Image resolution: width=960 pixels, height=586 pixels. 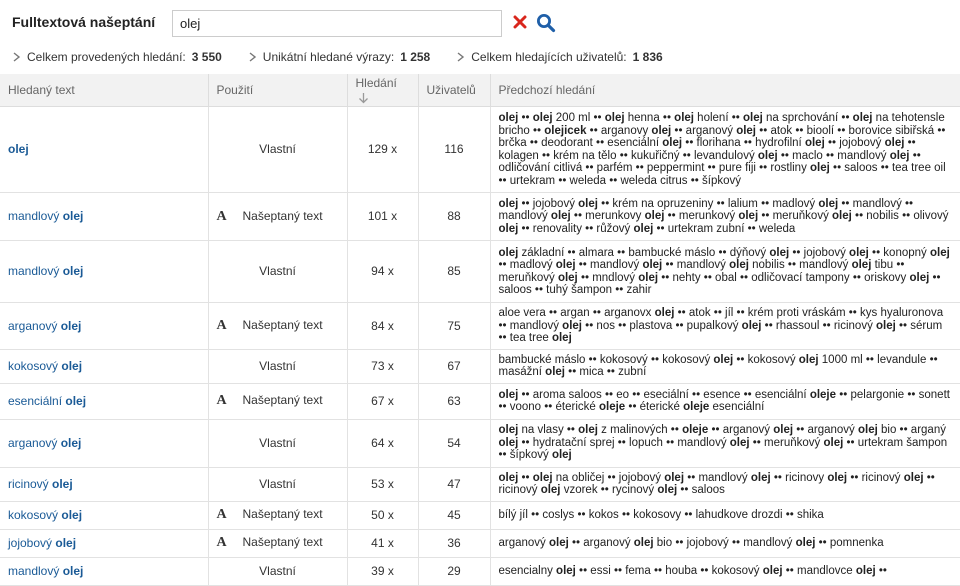 What do you see at coordinates (35, 570) in the screenshot?
I see `search-text-prefix: mandlový` at bounding box center [35, 570].